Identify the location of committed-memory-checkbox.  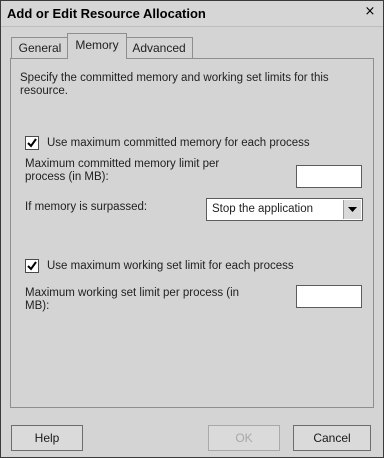
(32, 143).